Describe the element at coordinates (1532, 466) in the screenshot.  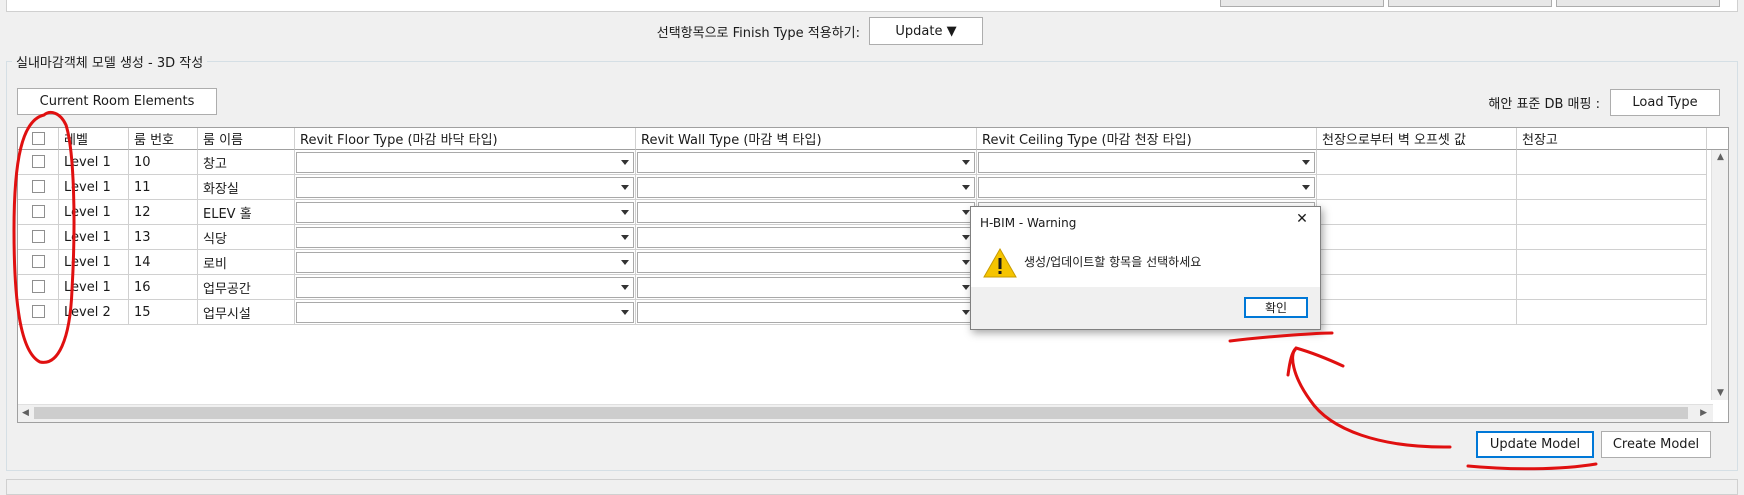
I see `update-button-underline` at that location.